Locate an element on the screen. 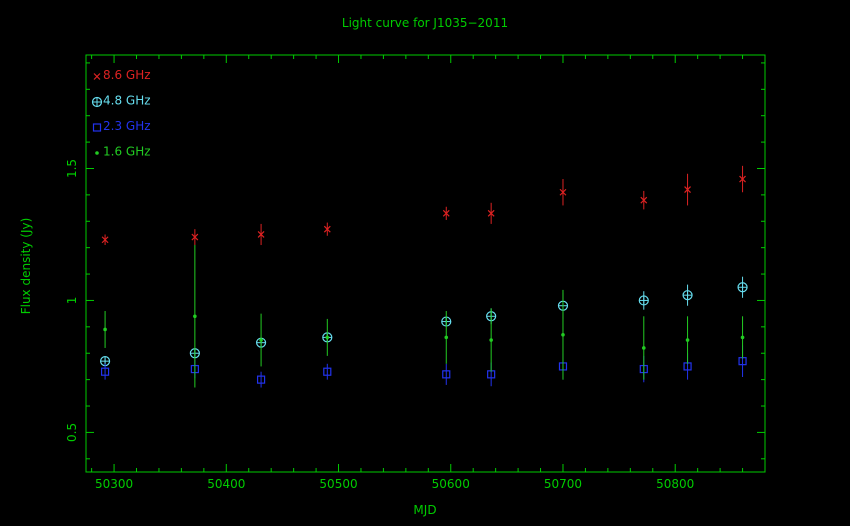  legend-label: 2.3 GHz is located at coordinates (127, 126).